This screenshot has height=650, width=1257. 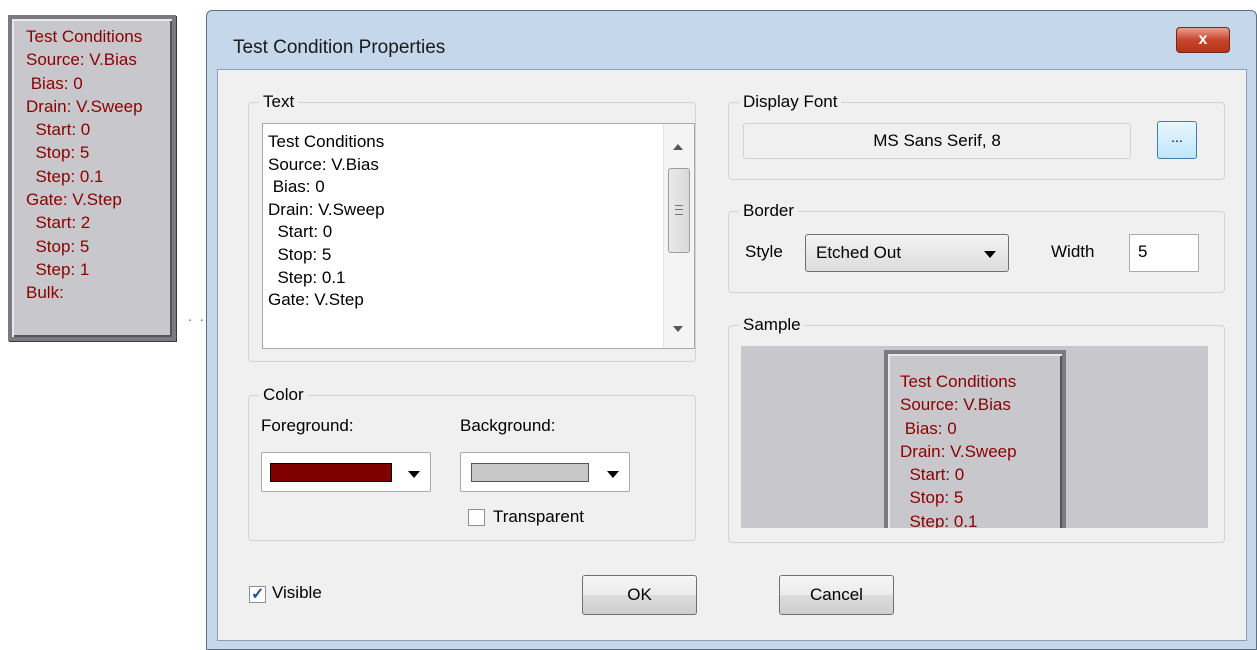 What do you see at coordinates (928, 428) in the screenshot?
I see `sample-line: Bias: 0` at bounding box center [928, 428].